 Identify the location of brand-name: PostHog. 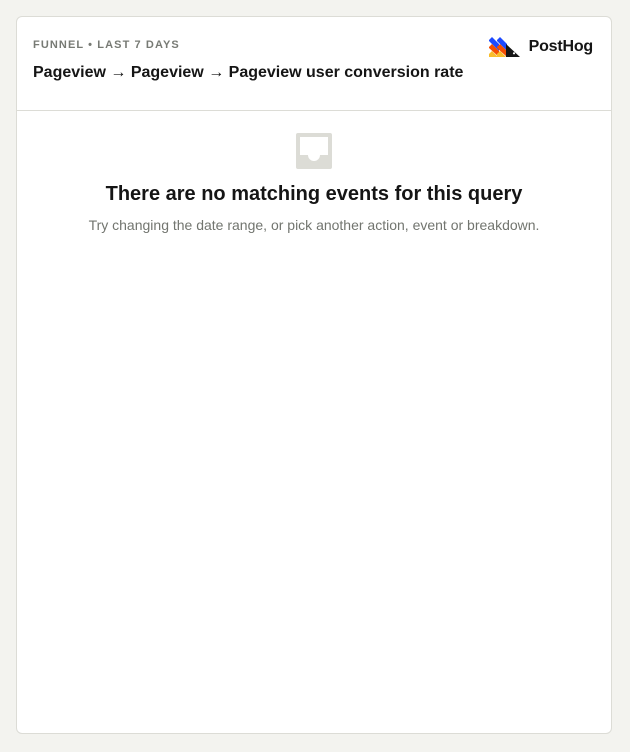
(561, 46).